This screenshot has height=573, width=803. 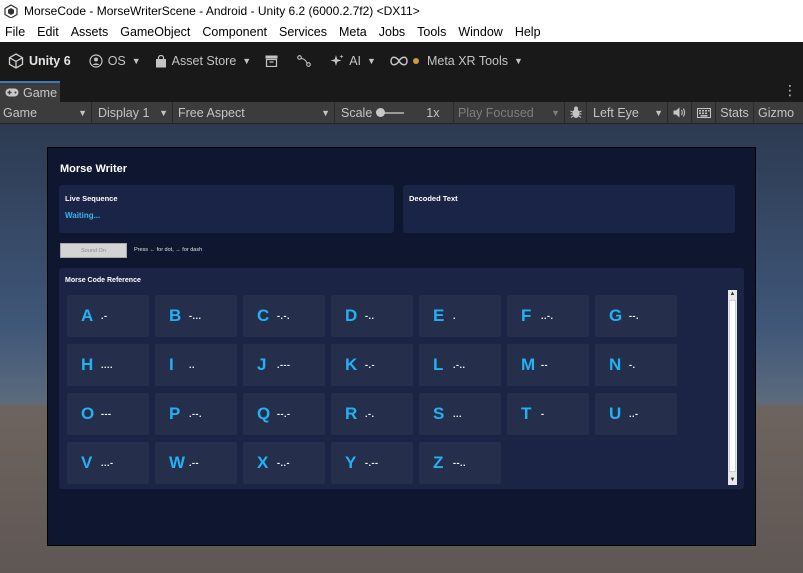 I want to click on ai-label: AI, so click(x=355, y=61).